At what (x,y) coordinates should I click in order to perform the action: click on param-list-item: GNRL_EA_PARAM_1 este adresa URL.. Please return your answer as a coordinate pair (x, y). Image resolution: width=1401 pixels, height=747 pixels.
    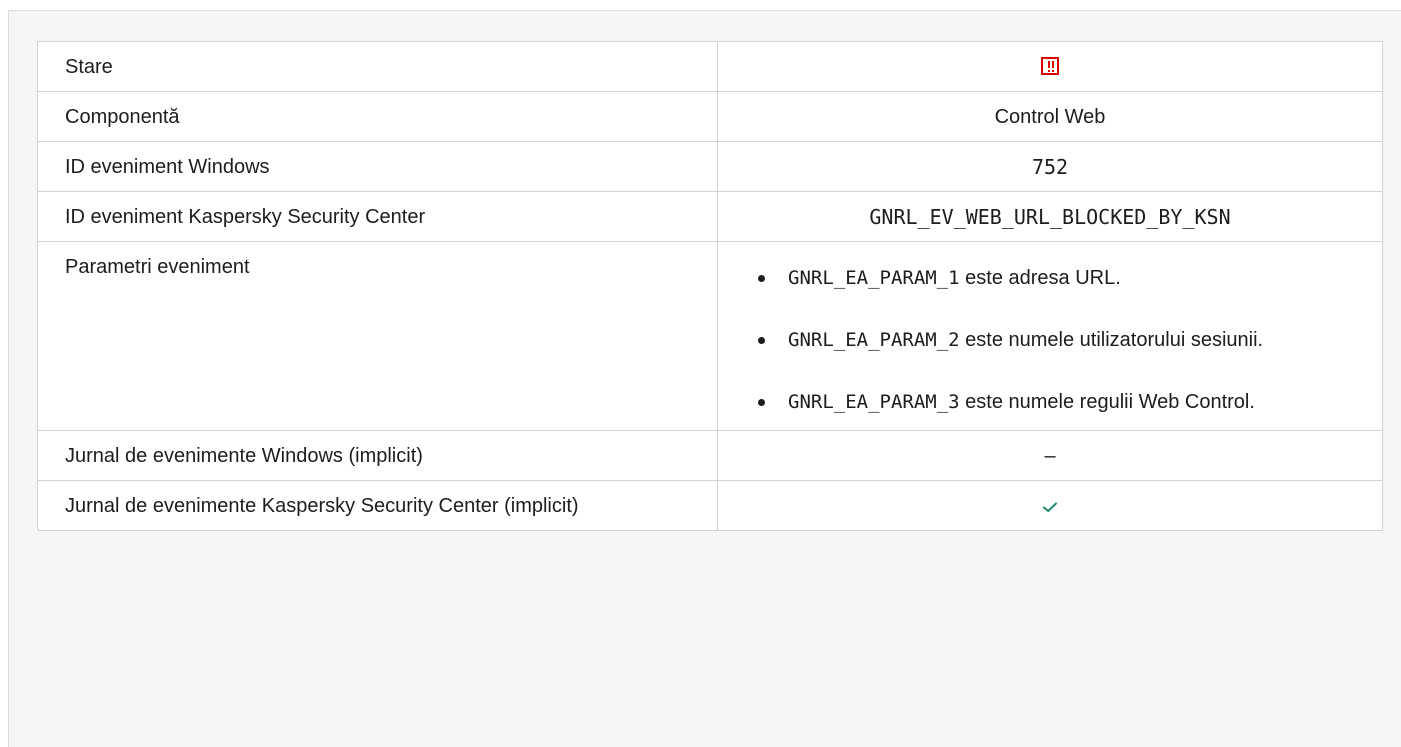
    Looking at the image, I should click on (1055, 278).